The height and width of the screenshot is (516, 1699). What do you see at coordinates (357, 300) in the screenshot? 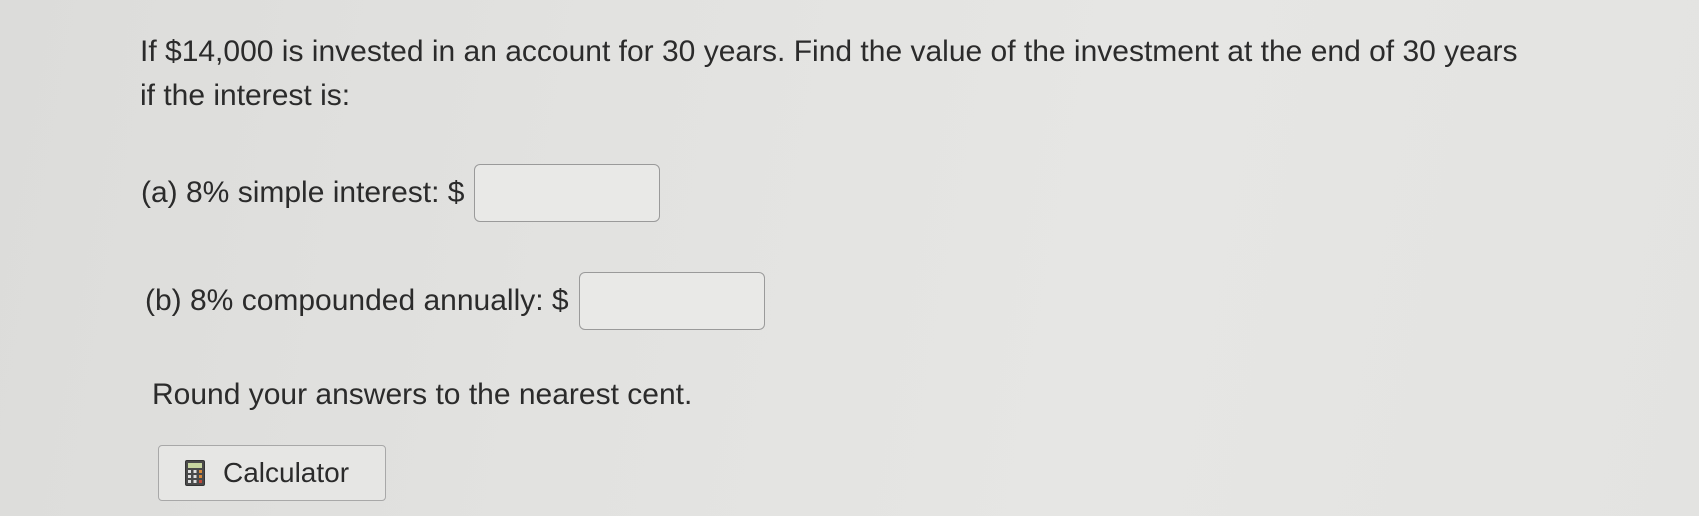
I see `part-b-label: (b) 8% compounded annually: $` at bounding box center [357, 300].